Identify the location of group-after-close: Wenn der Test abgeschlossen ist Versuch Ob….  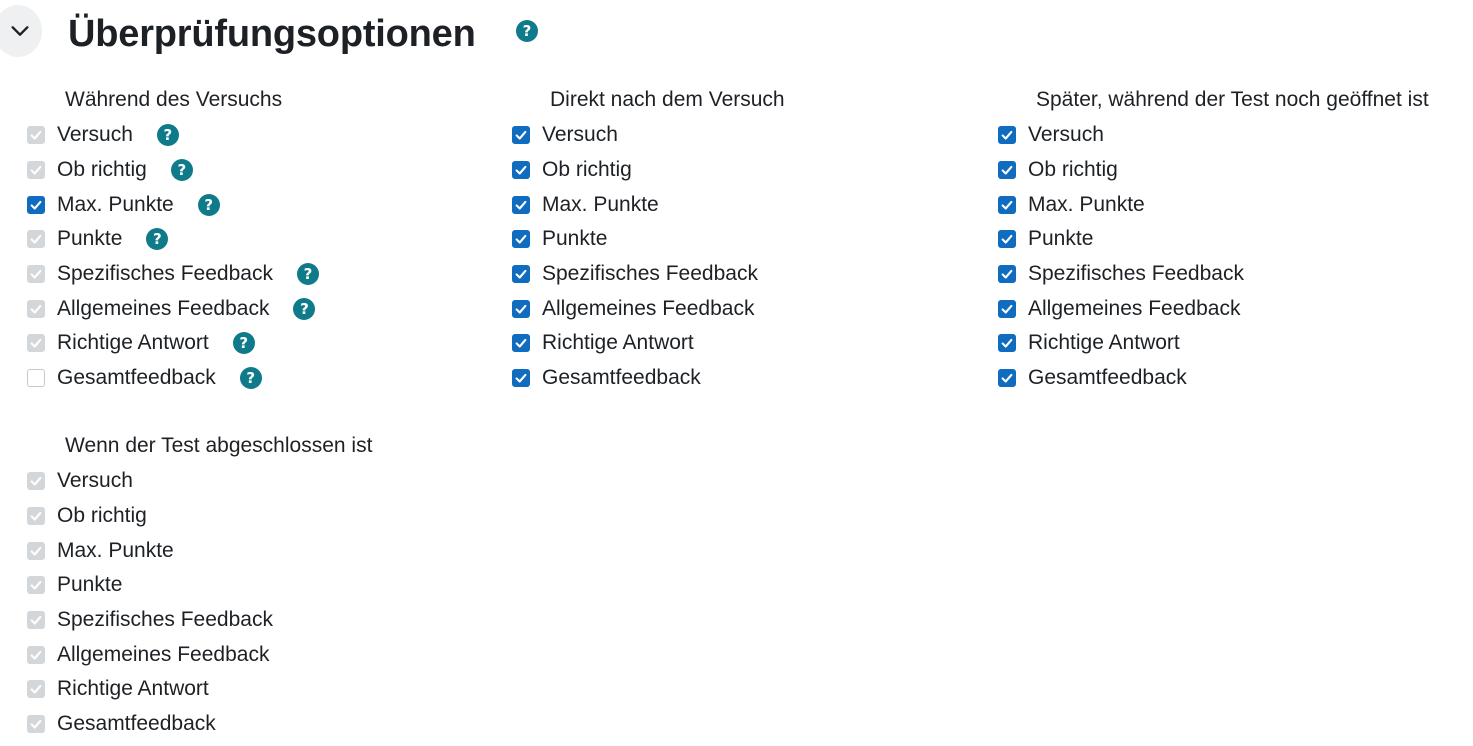
(199, 587).